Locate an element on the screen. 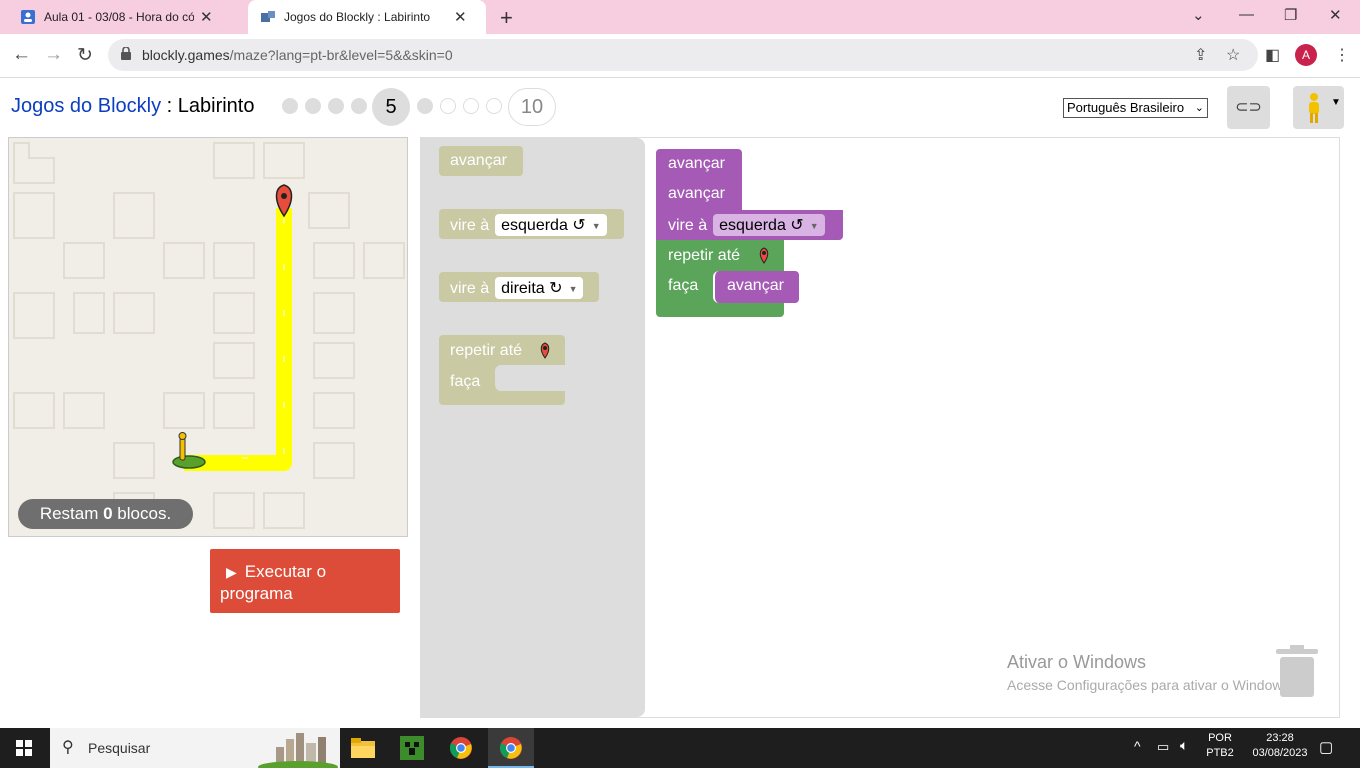 The image size is (1360, 768). page-title: Jogos do Blockly : Labirinto is located at coordinates (132, 106).